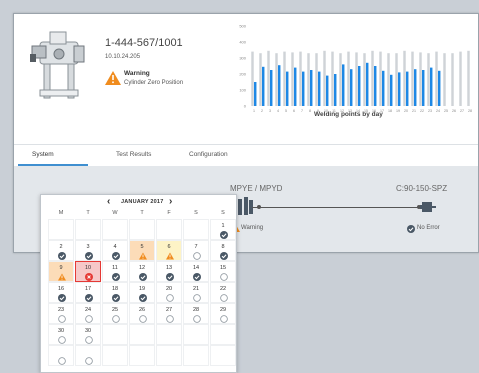  I want to click on calendar-day-5: 5, so click(142, 250).